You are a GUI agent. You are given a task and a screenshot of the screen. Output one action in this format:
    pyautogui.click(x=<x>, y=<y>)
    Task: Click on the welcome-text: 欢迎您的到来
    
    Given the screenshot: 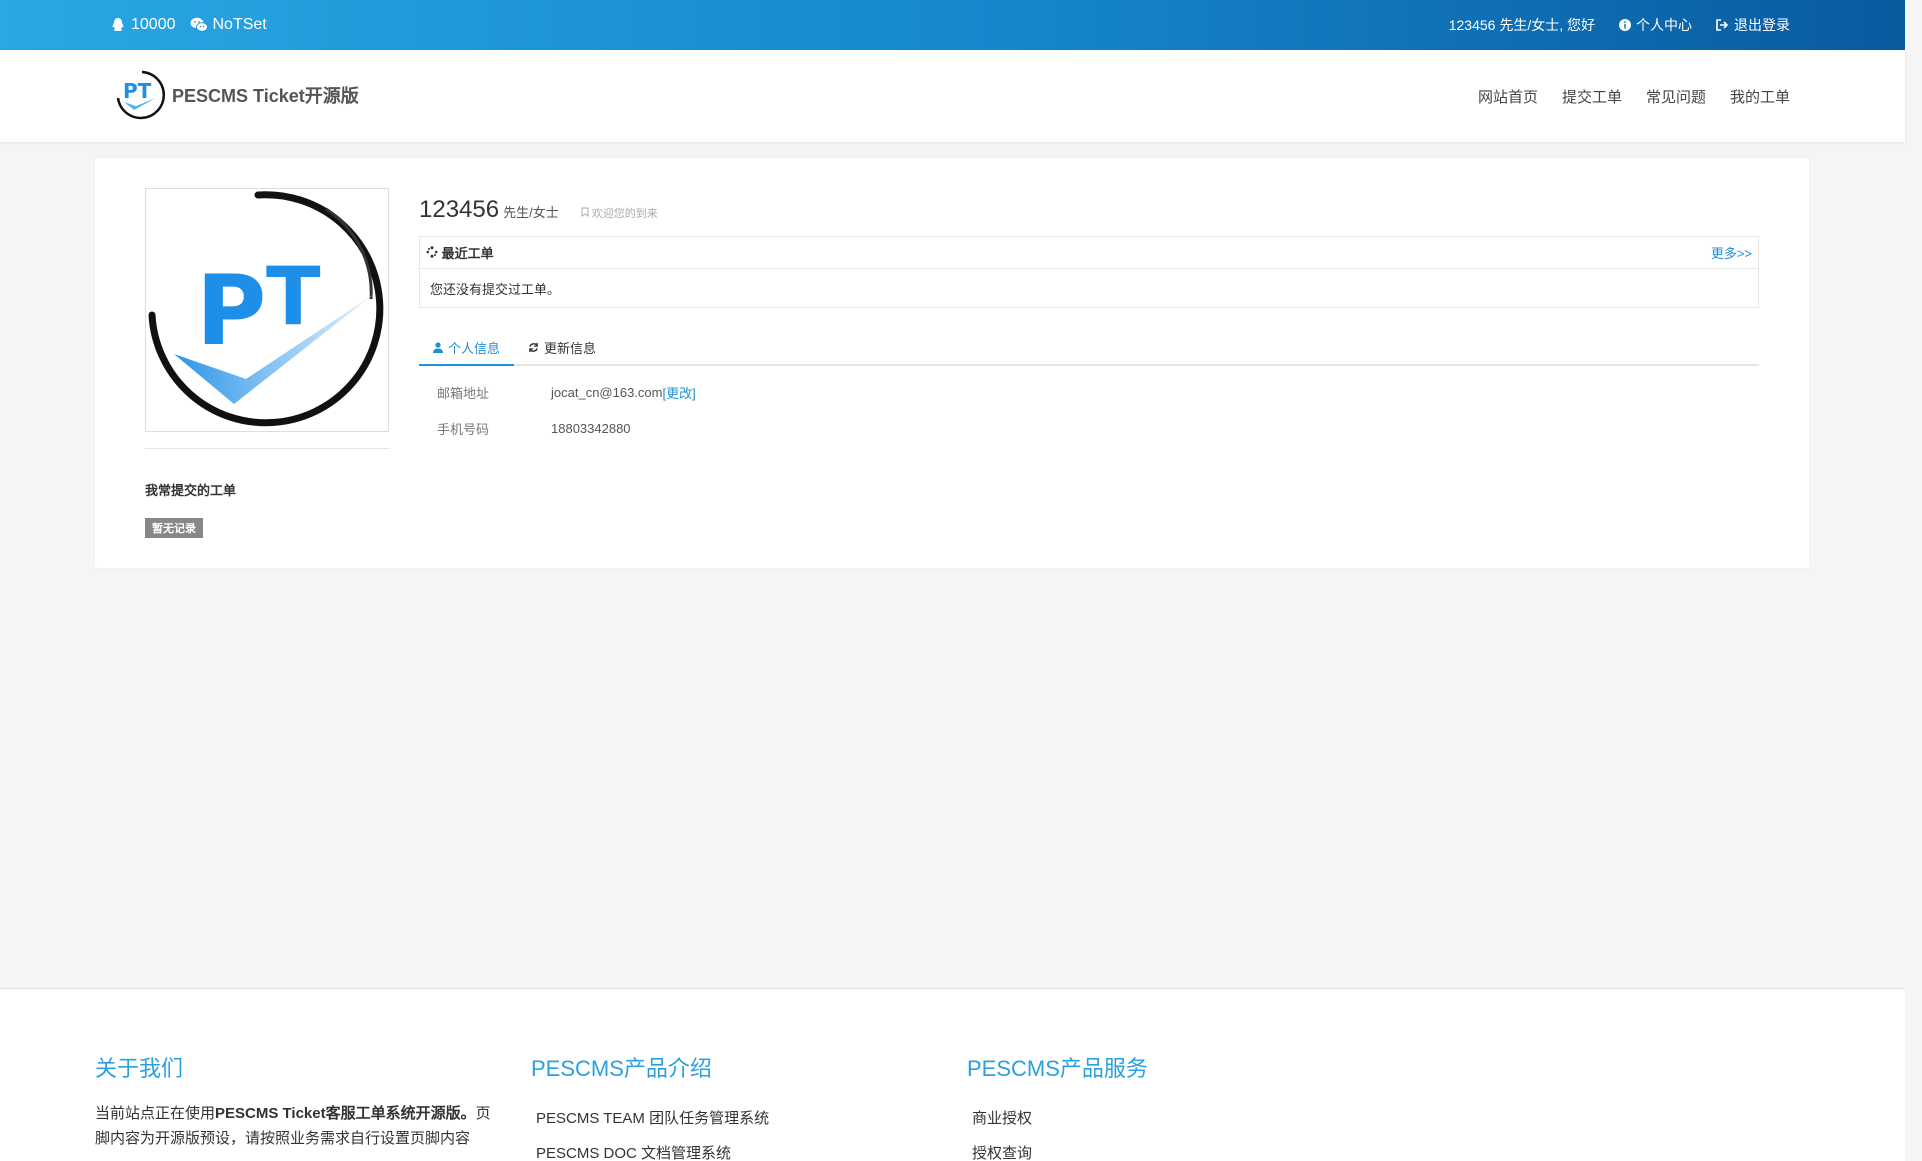 What is the action you would take?
    pyautogui.click(x=619, y=213)
    